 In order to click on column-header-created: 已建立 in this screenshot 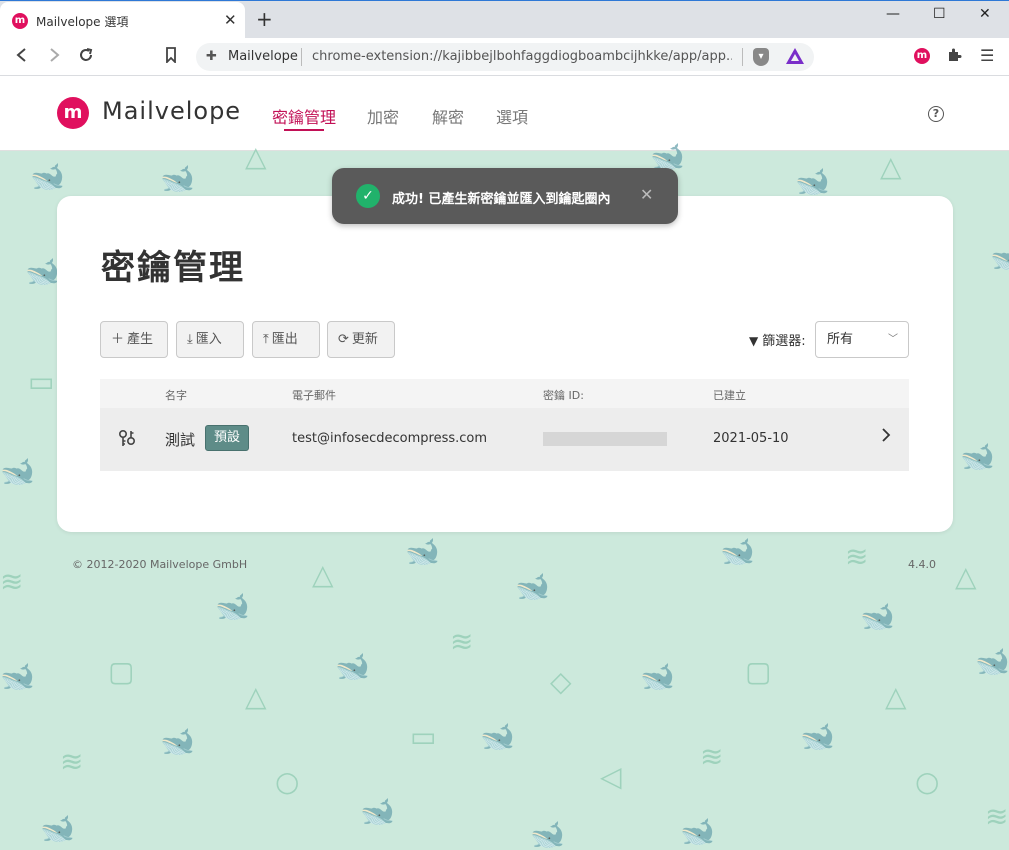, I will do `click(729, 395)`.